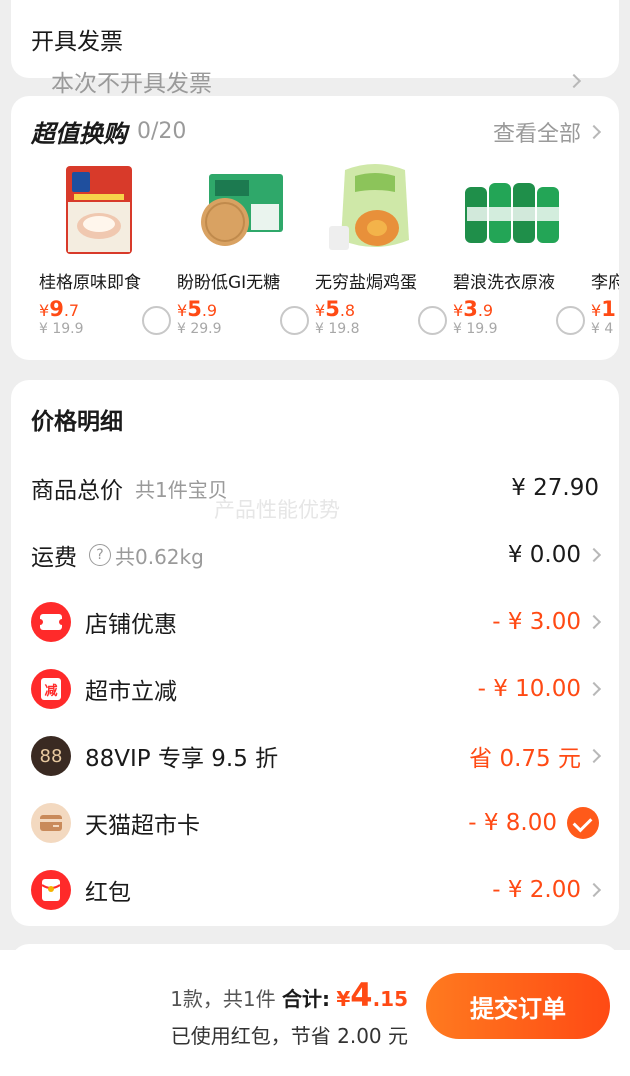 The width and height of the screenshot is (630, 1076). Describe the element at coordinates (536, 134) in the screenshot. I see `see-all-label: 查看全部` at that location.